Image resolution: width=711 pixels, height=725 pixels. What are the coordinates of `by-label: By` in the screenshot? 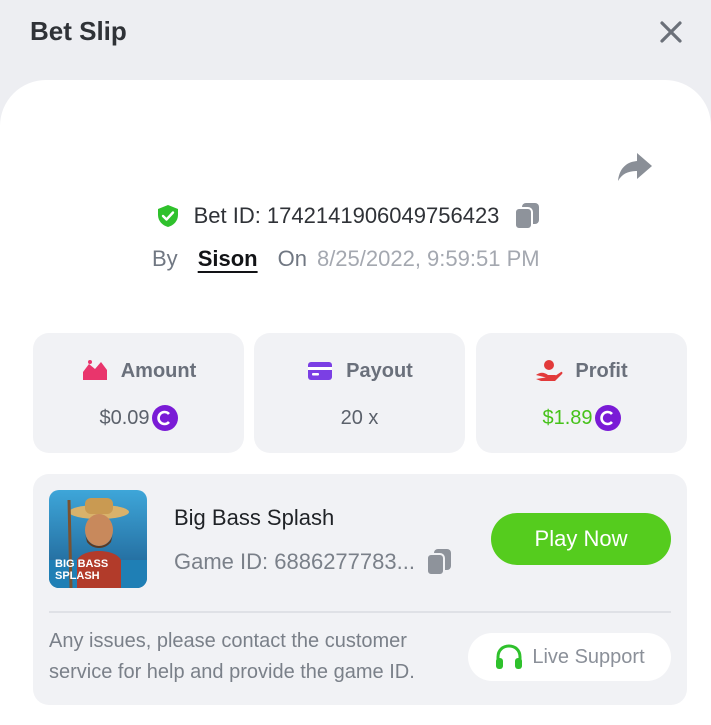 It's located at (165, 258).